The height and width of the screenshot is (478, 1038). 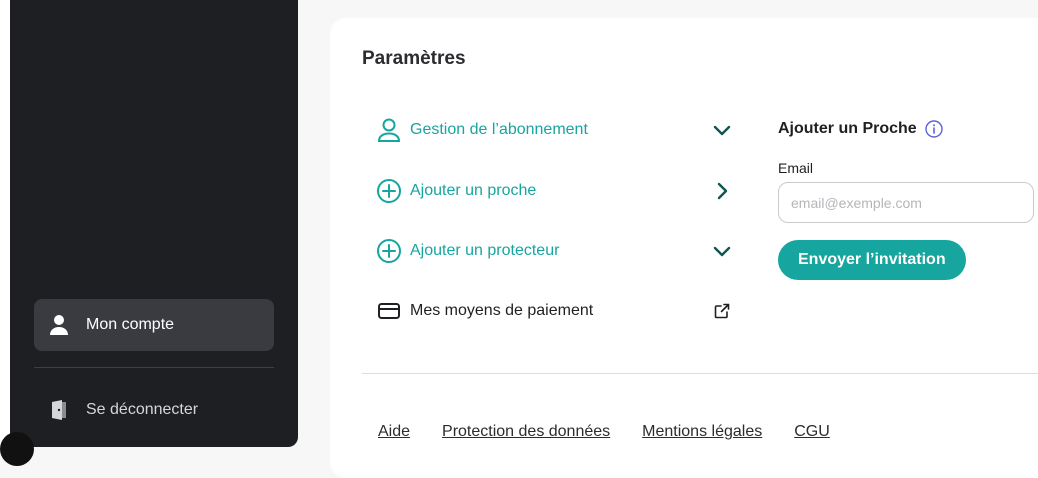 What do you see at coordinates (130, 324) in the screenshot?
I see `sidebar-item-label: Mon compte` at bounding box center [130, 324].